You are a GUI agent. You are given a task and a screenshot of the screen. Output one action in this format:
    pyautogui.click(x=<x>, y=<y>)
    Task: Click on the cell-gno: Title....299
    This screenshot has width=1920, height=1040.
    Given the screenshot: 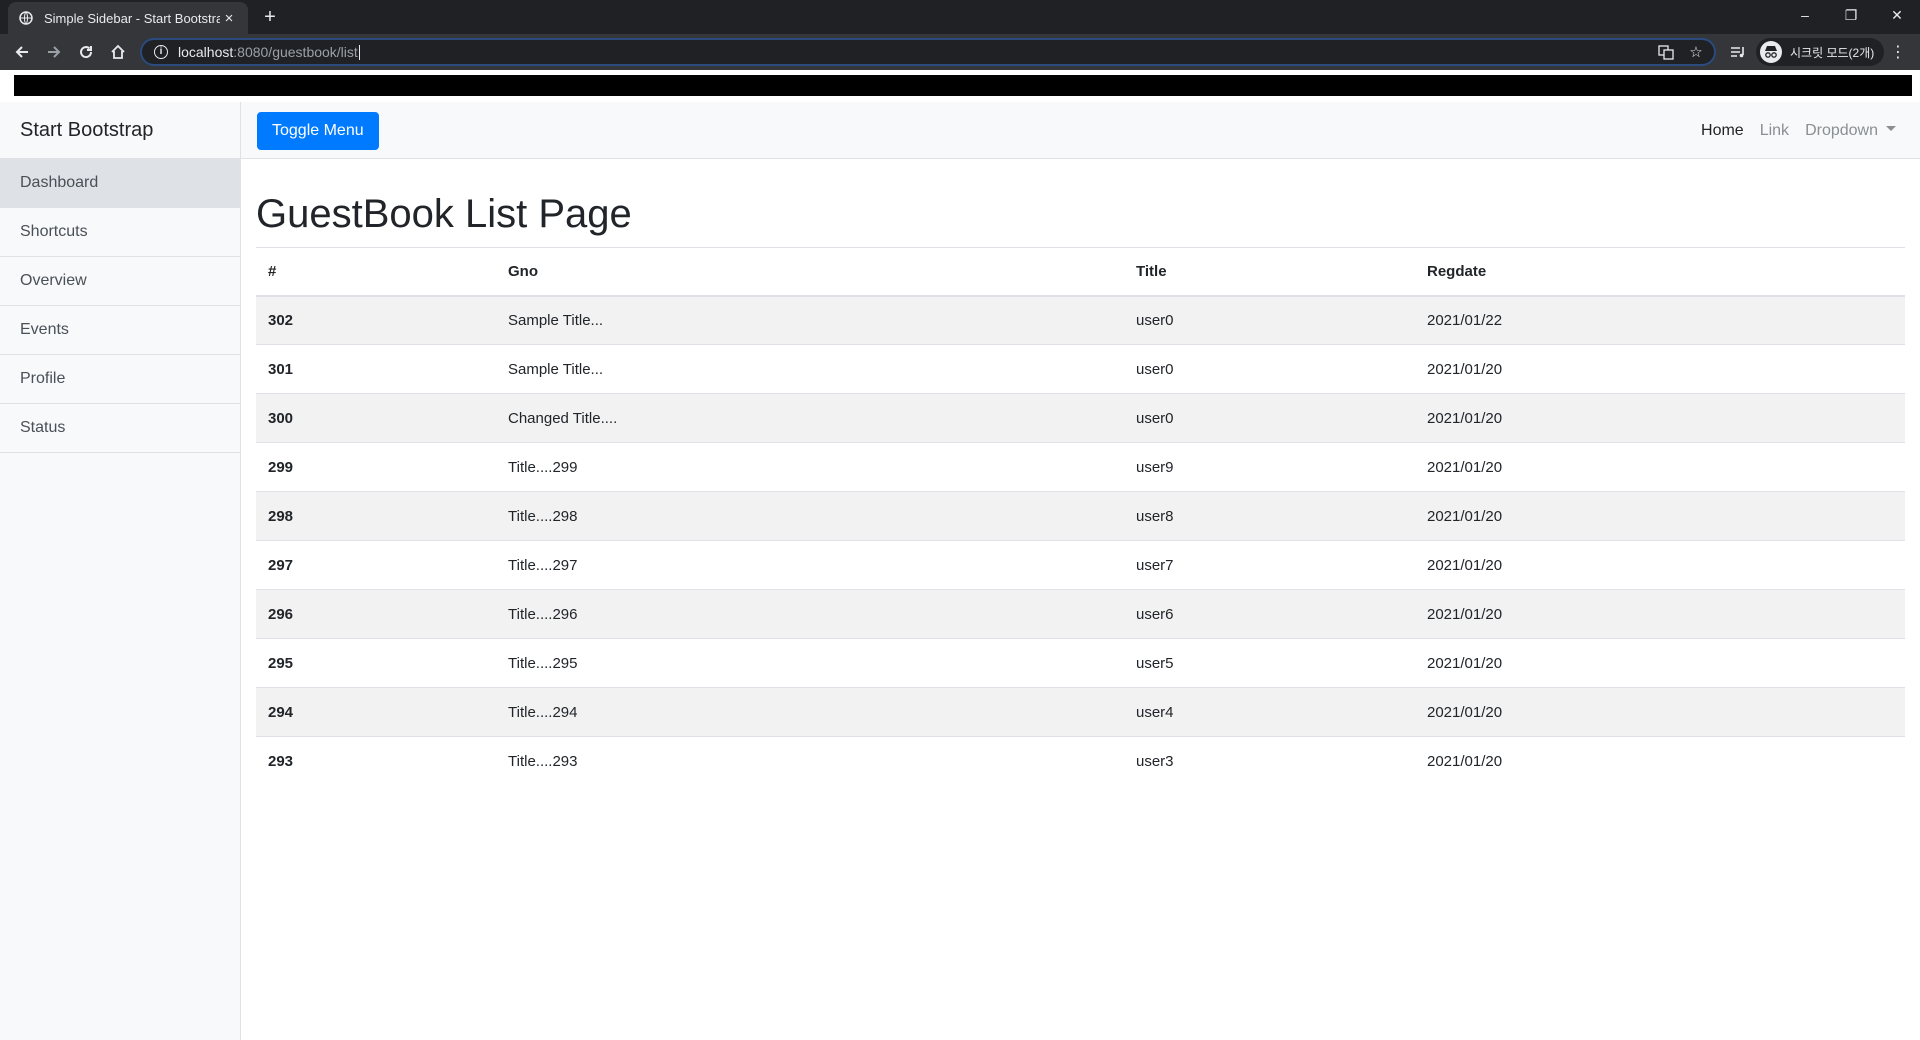 What is the action you would take?
    pyautogui.click(x=810, y=467)
    